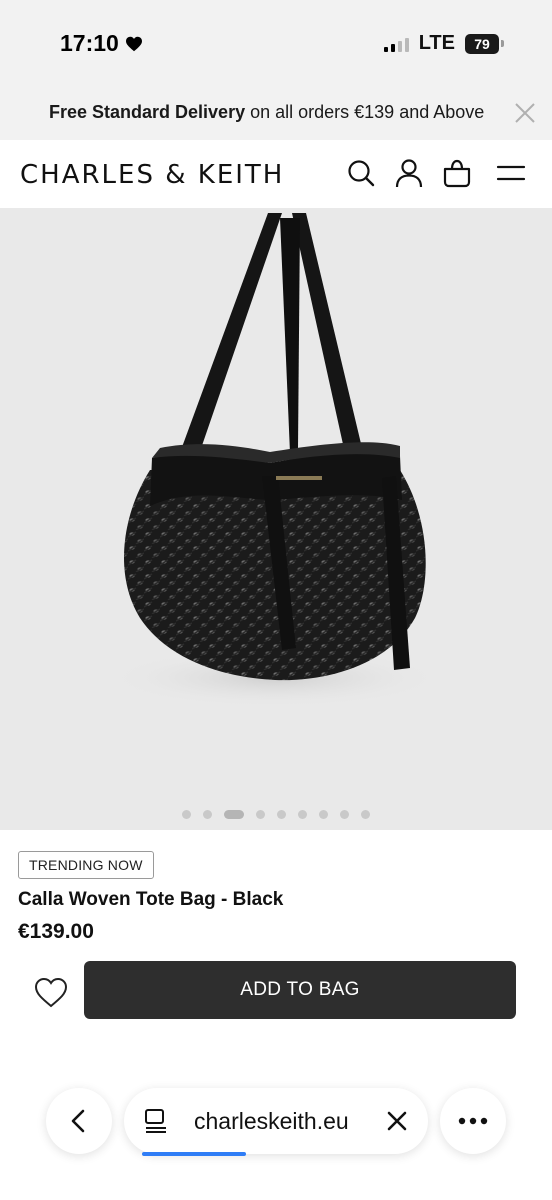 The height and width of the screenshot is (1200, 552). I want to click on status-time: 17:10, so click(101, 43).